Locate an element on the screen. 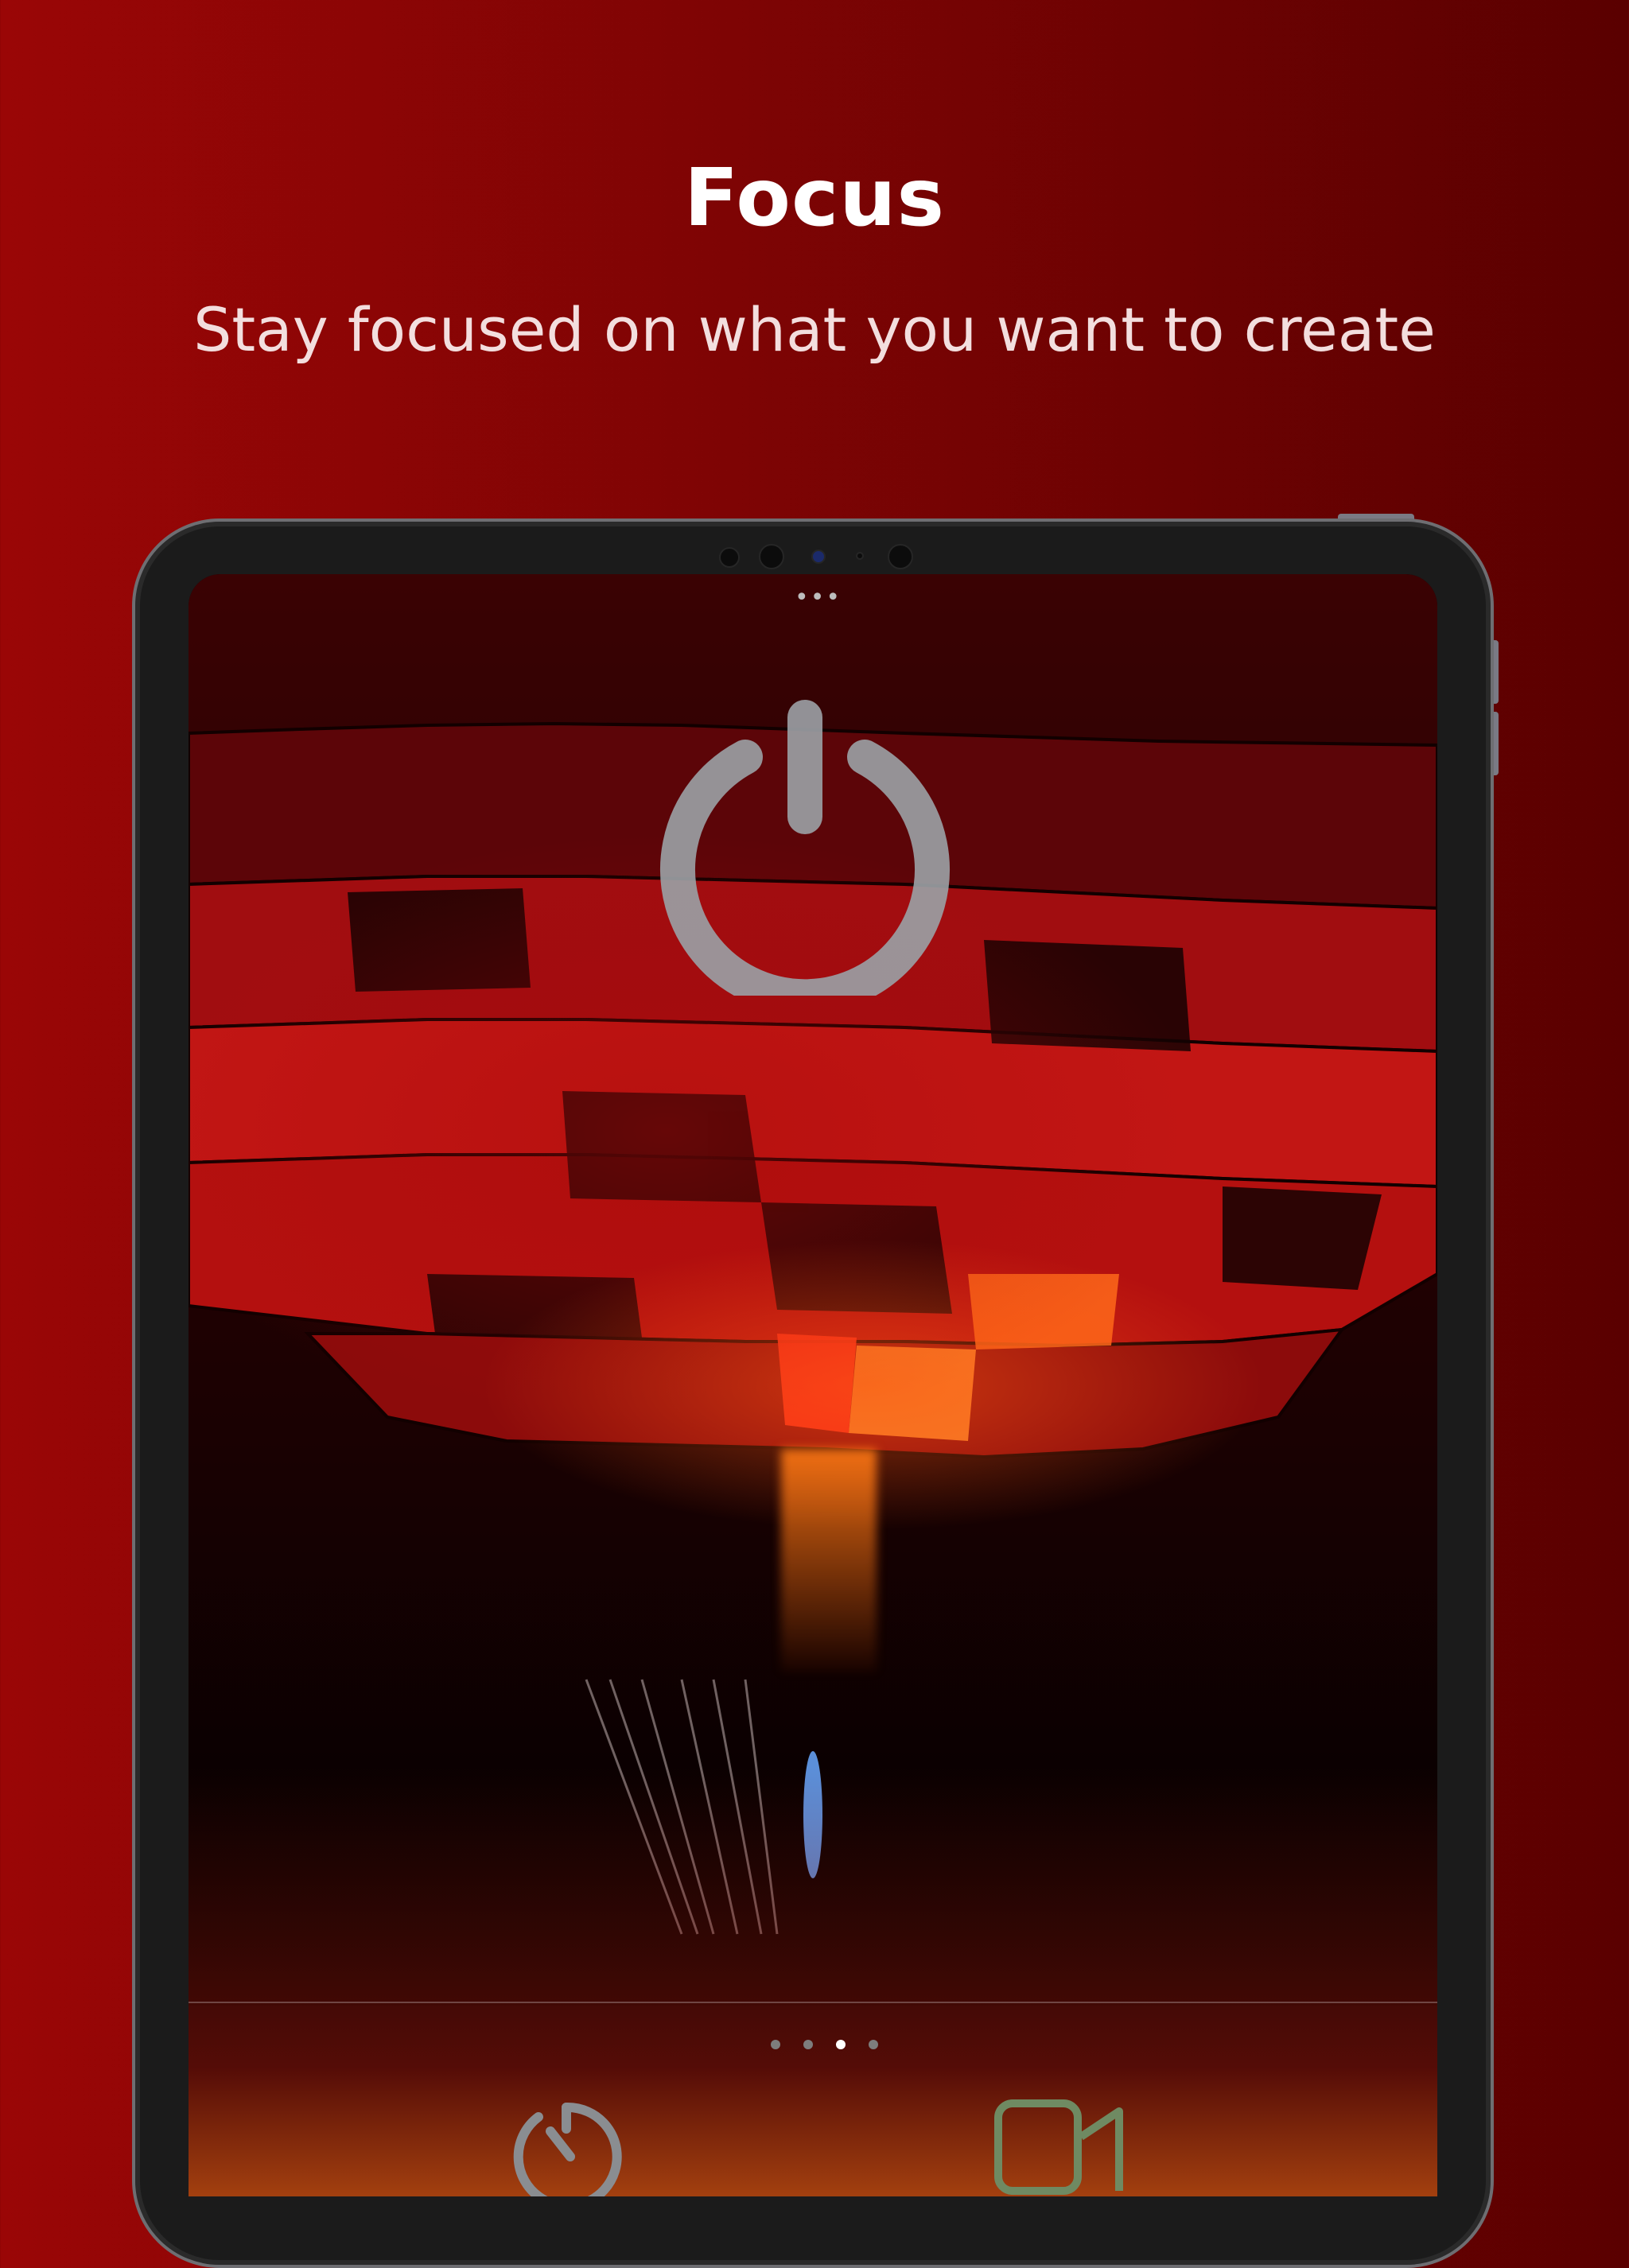 This screenshot has height=2268, width=1629. page-dot-3-active is located at coordinates (841, 2044).